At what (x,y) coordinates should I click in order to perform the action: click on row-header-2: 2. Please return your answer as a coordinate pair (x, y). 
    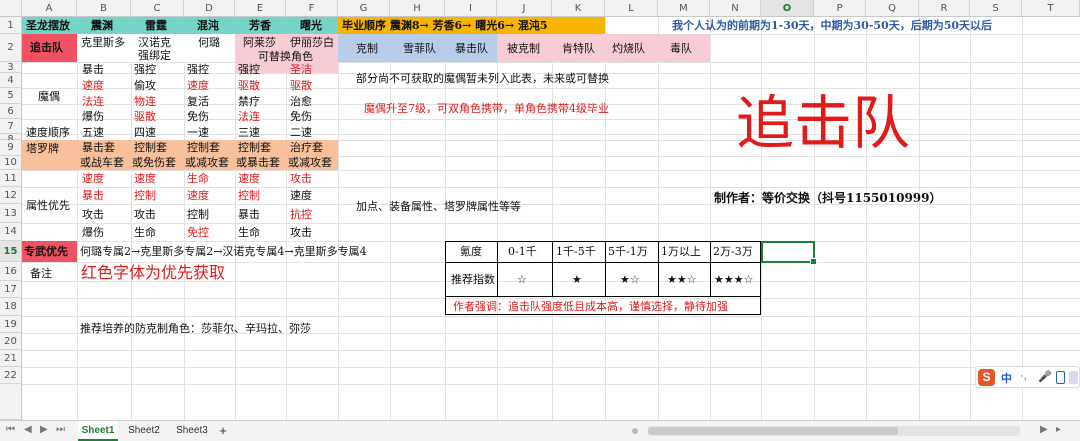
    Looking at the image, I should click on (11, 48).